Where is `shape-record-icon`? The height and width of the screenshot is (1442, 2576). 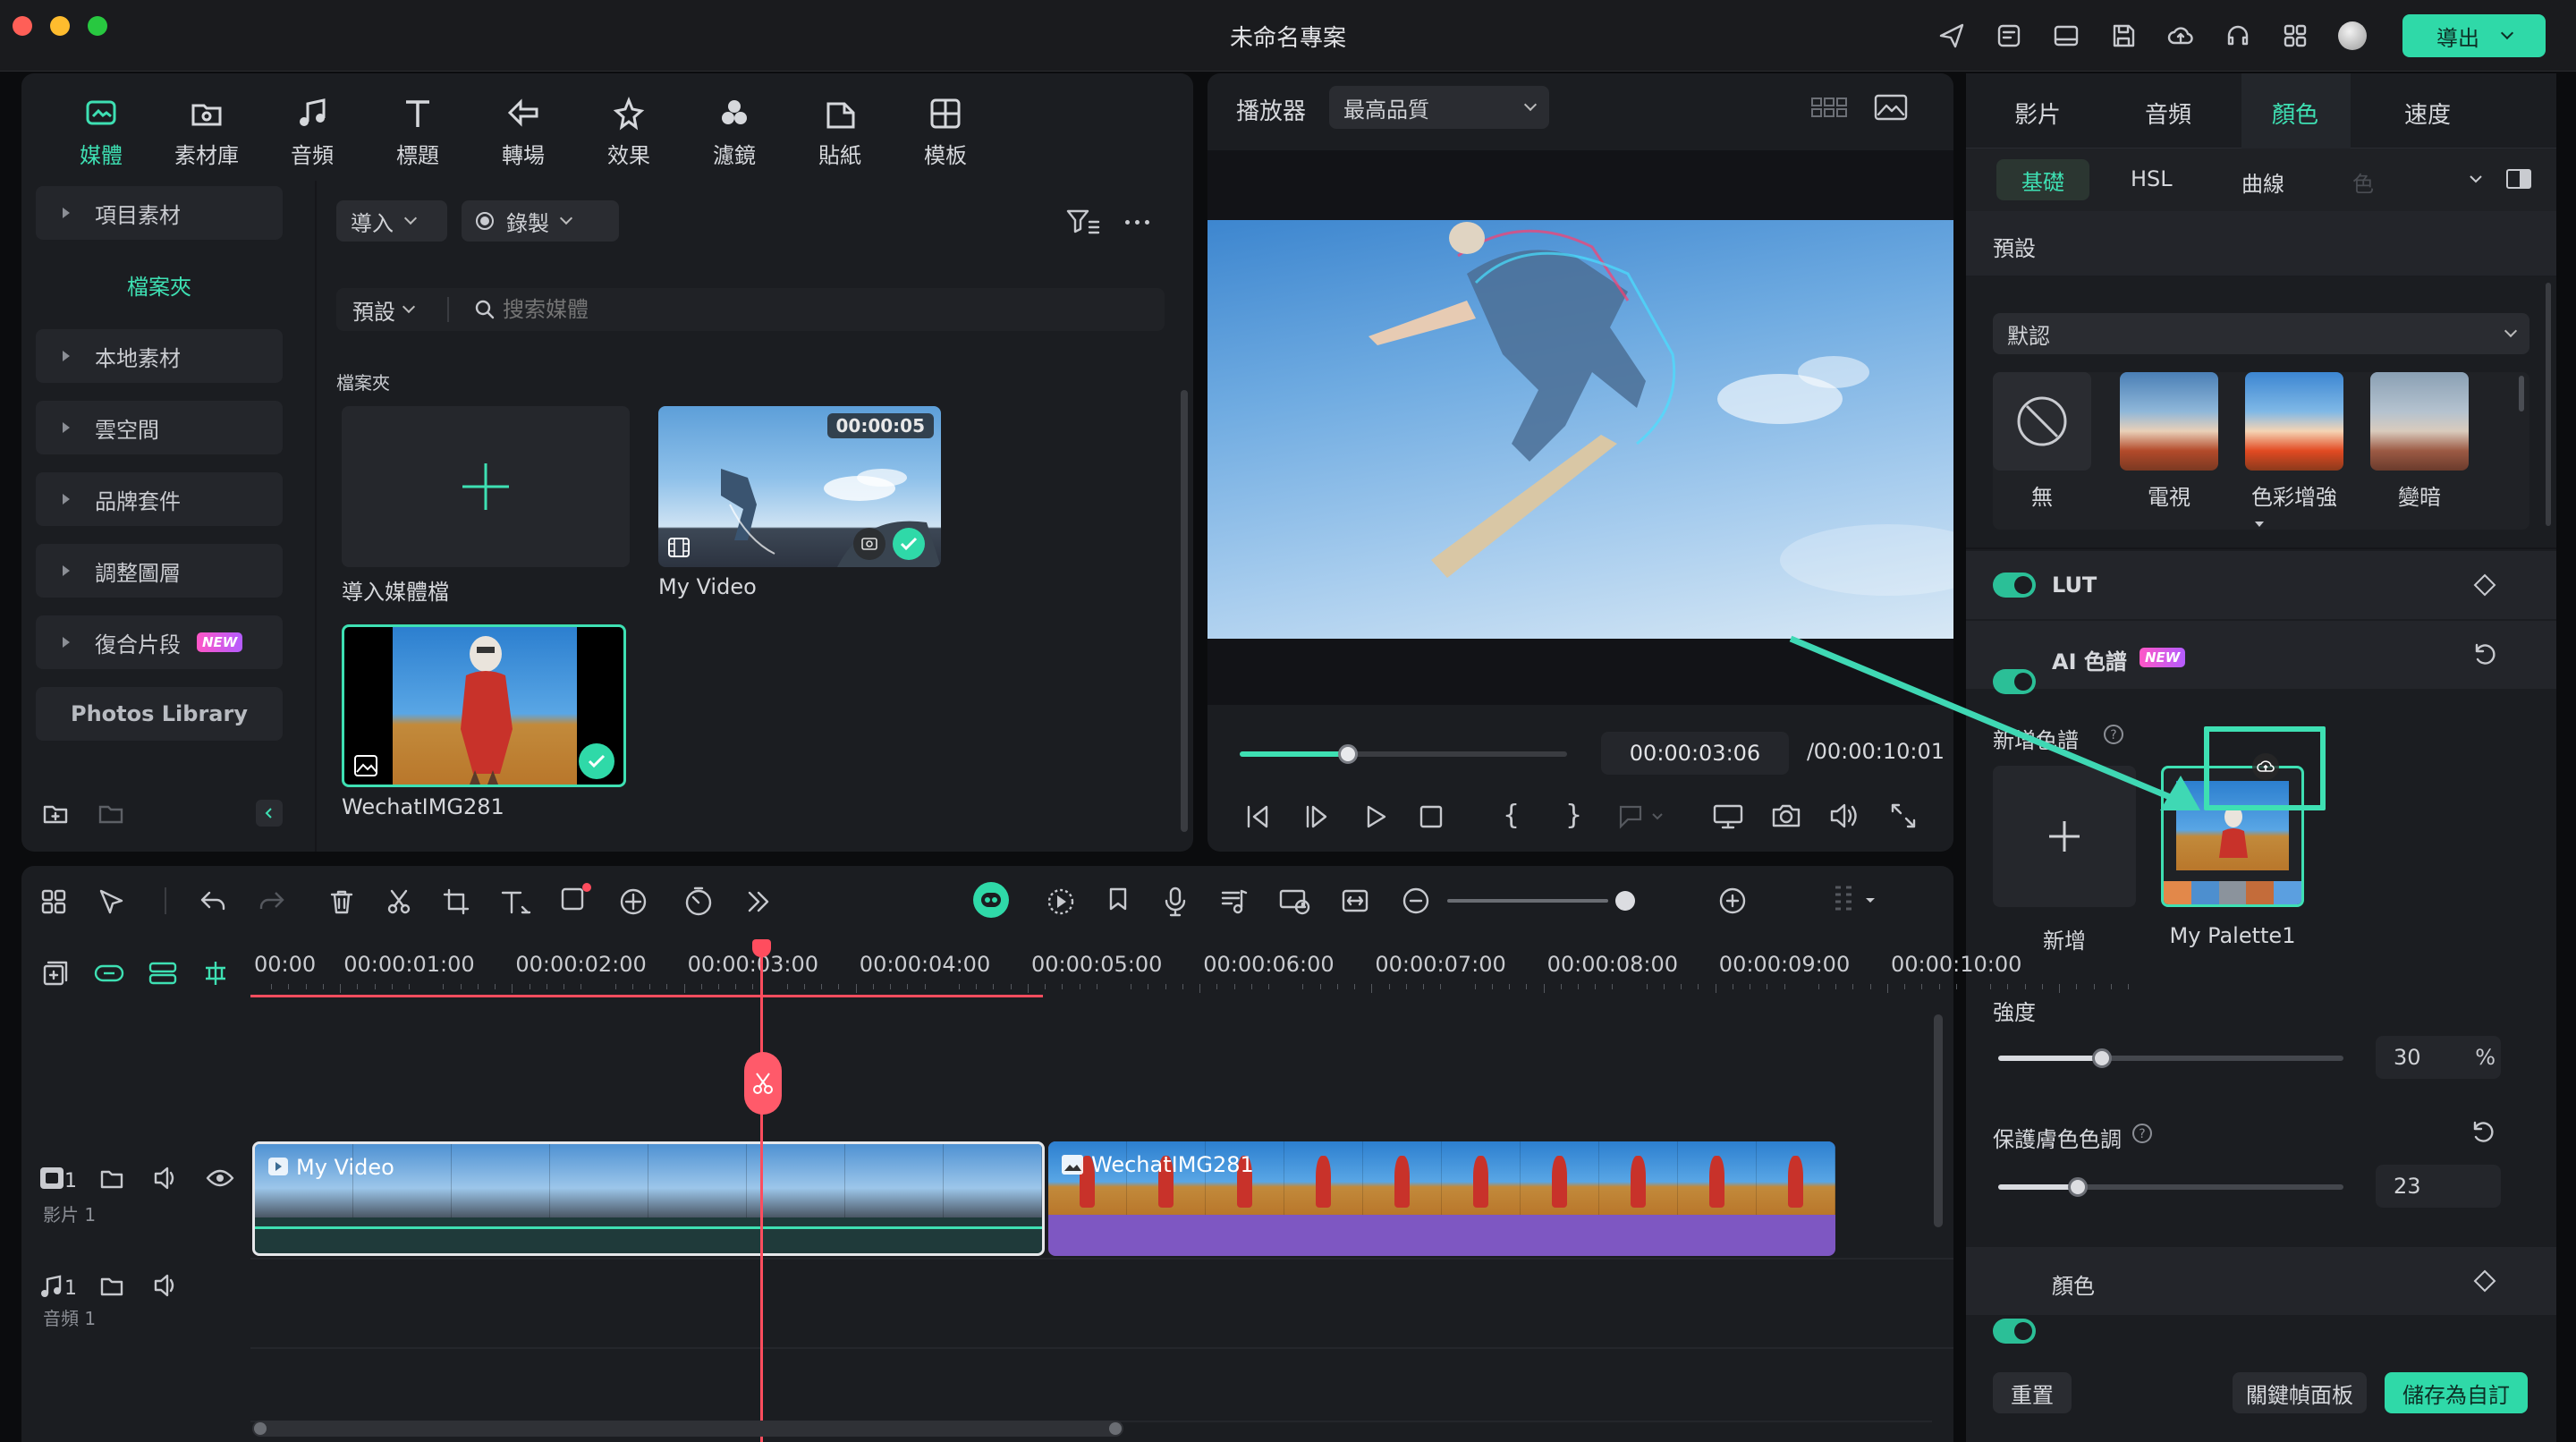
shape-record-icon is located at coordinates (576, 898).